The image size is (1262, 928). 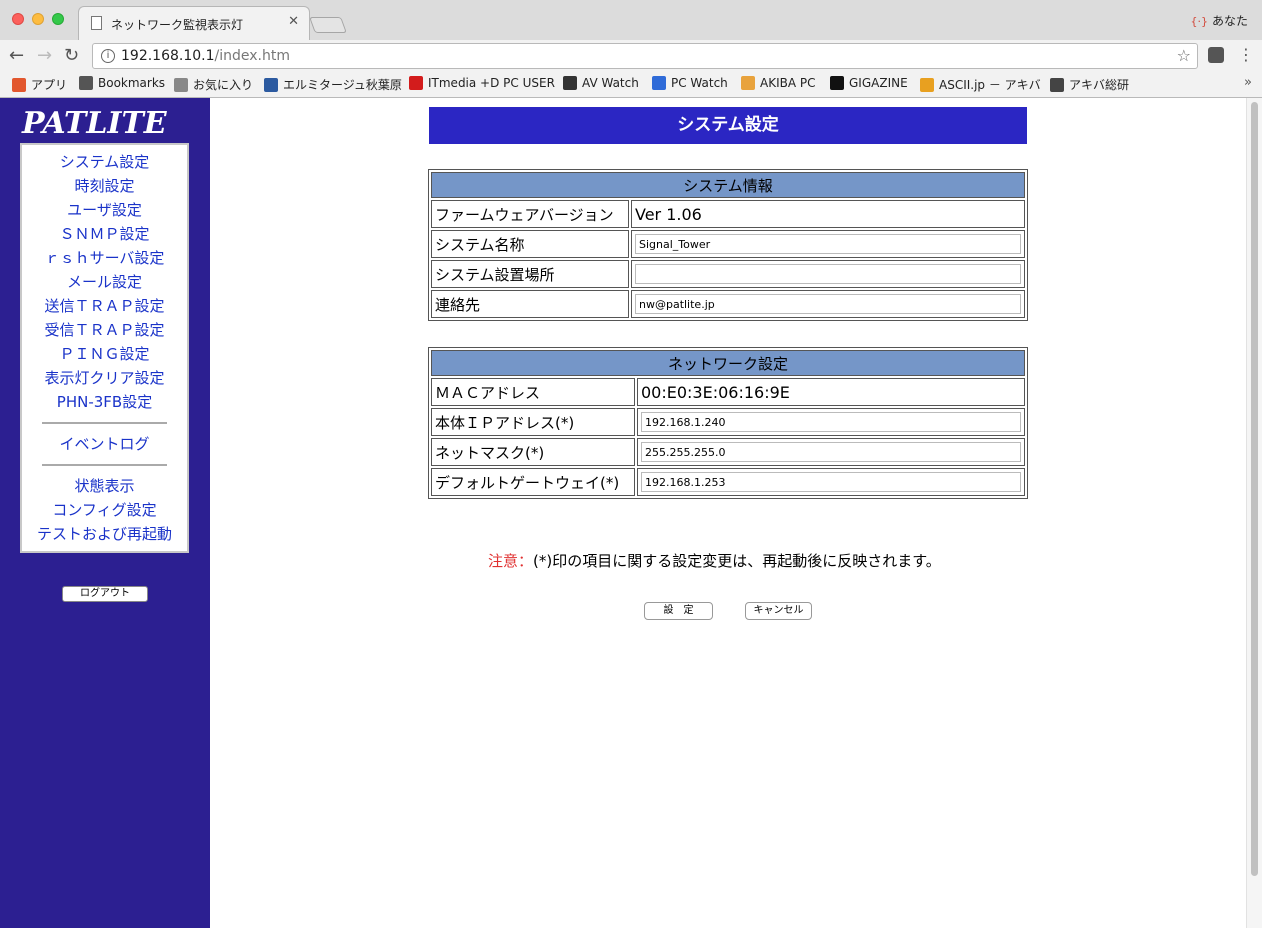 What do you see at coordinates (1184, 55) in the screenshot?
I see `bookmark-star-icon: ☆` at bounding box center [1184, 55].